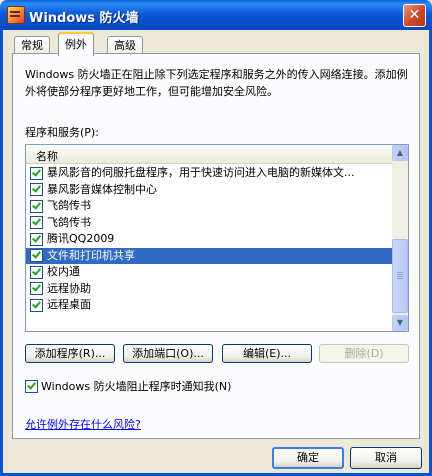  What do you see at coordinates (31, 386) in the screenshot?
I see `notify-checkbox` at bounding box center [31, 386].